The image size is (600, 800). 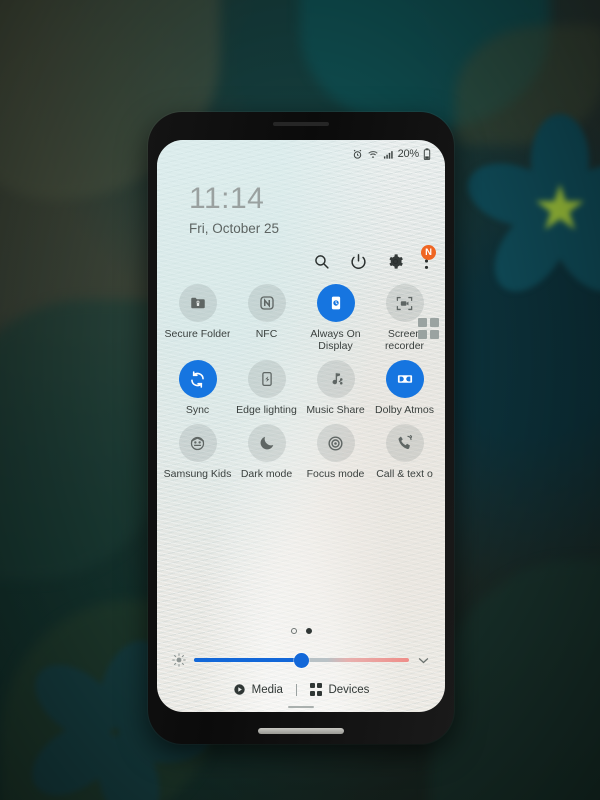 I want to click on battery-icon, so click(x=427, y=154).